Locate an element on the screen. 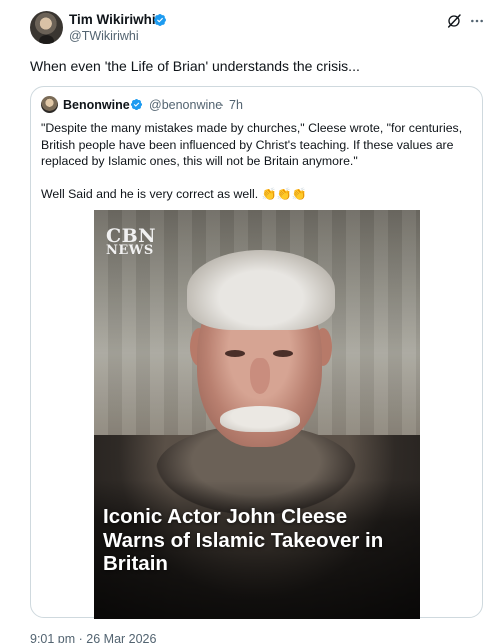 The image size is (494, 643). quoted-author-avatar is located at coordinates (49, 104).